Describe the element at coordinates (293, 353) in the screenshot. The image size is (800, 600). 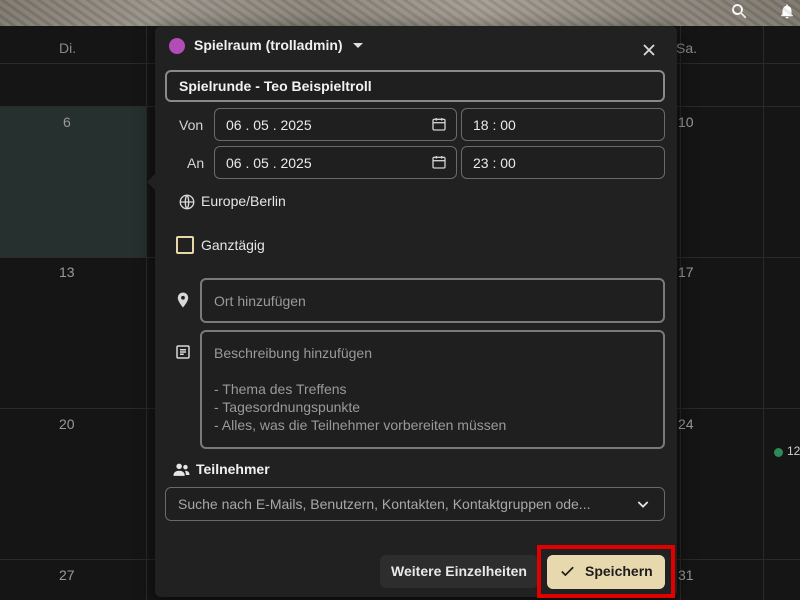
I see `description-placeholder-line: Beschreibung hinzufügen` at that location.